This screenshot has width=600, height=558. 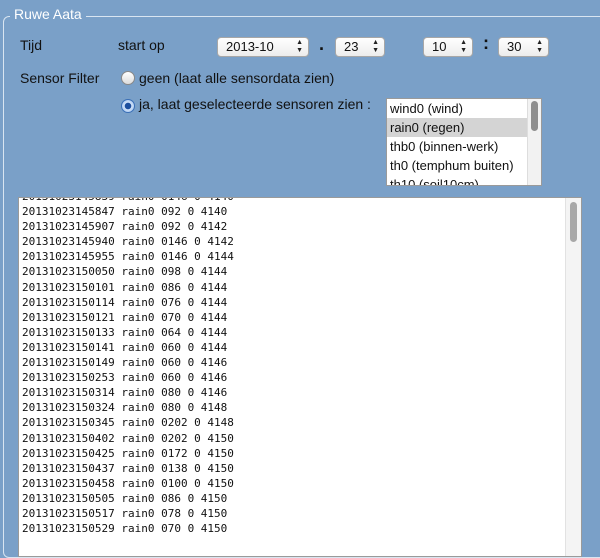 I want to click on log-line: 20131023150425 rain0 0172 0 4150, so click(x=128, y=453).